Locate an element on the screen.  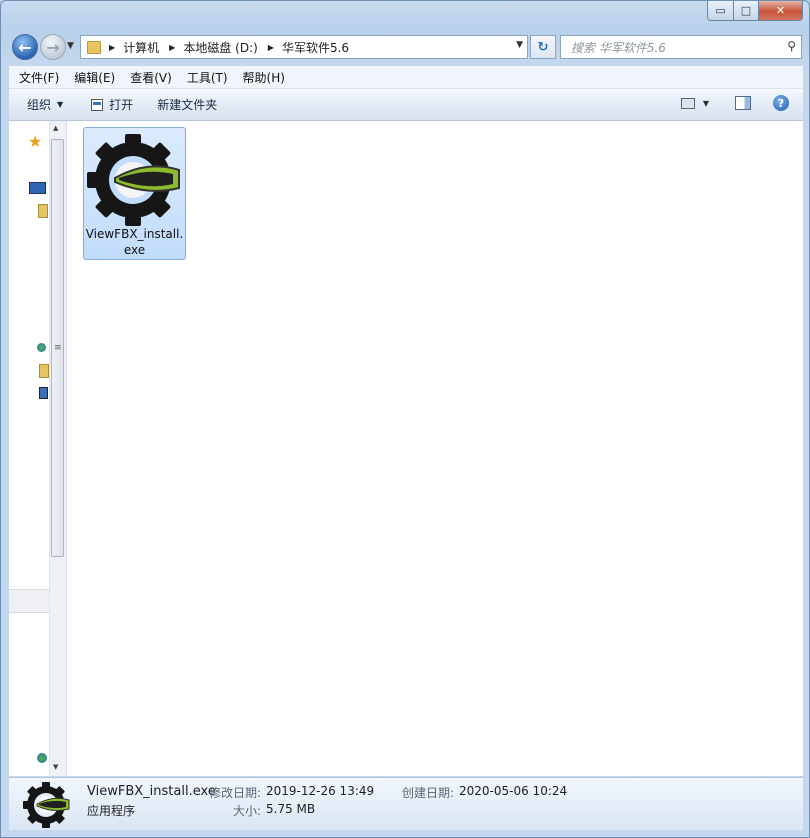
arrow-left-icon: ← is located at coordinates (25, 47).